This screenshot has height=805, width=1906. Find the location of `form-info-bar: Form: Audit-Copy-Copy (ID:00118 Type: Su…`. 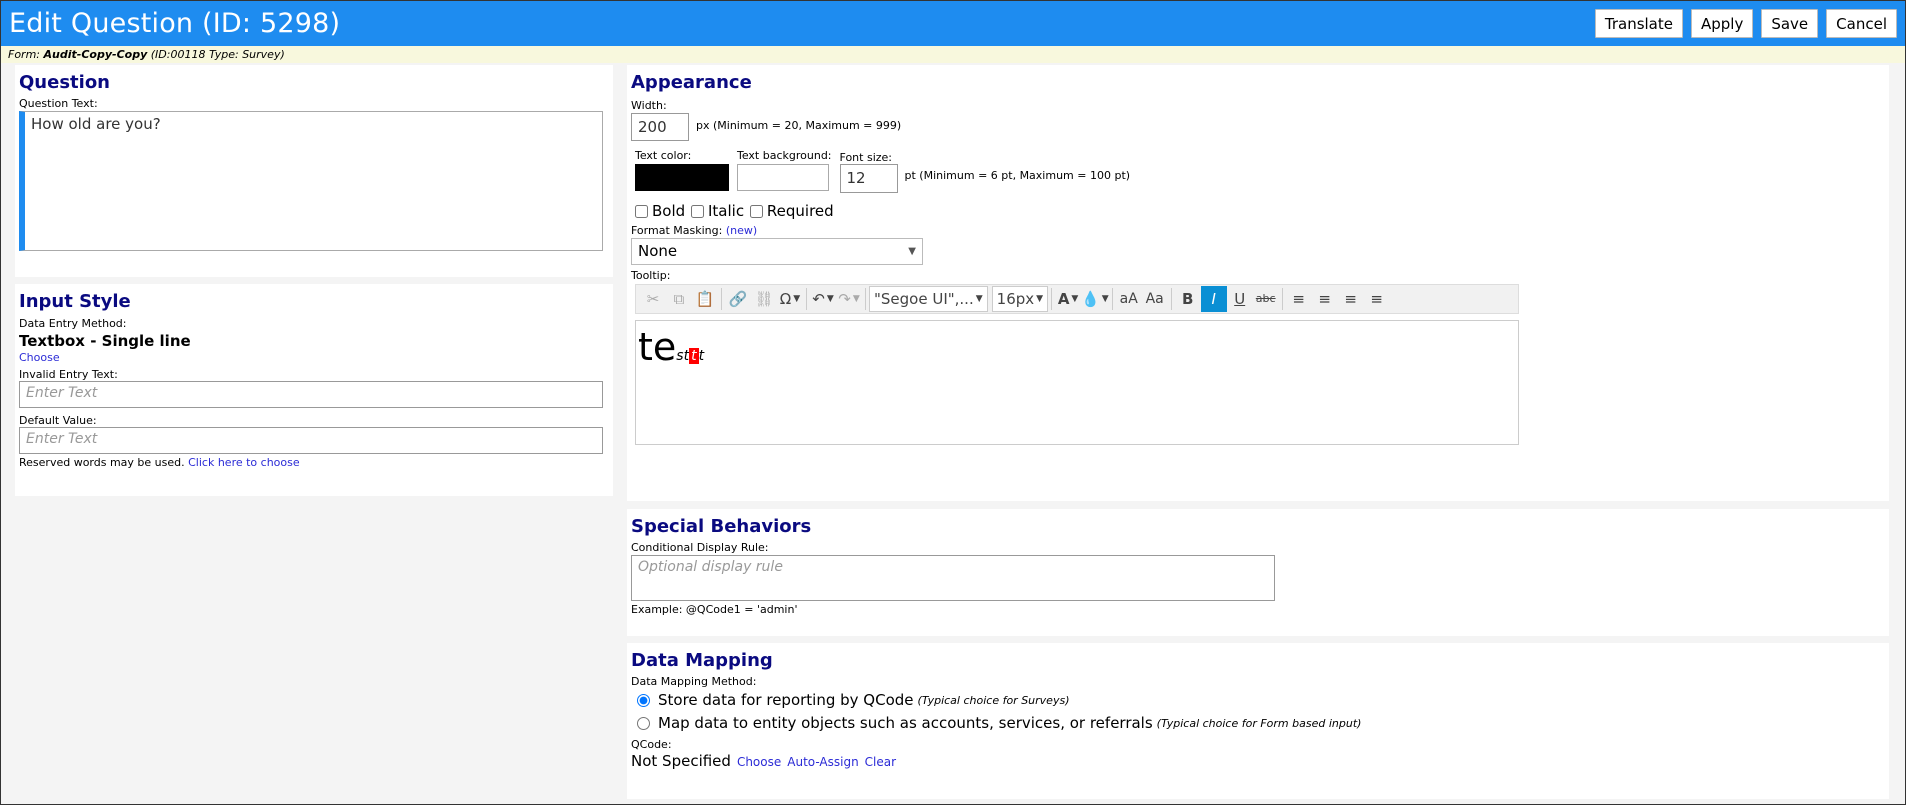

form-info-bar: Form: Audit-Copy-Copy (ID:00118 Type: Su… is located at coordinates (953, 54).